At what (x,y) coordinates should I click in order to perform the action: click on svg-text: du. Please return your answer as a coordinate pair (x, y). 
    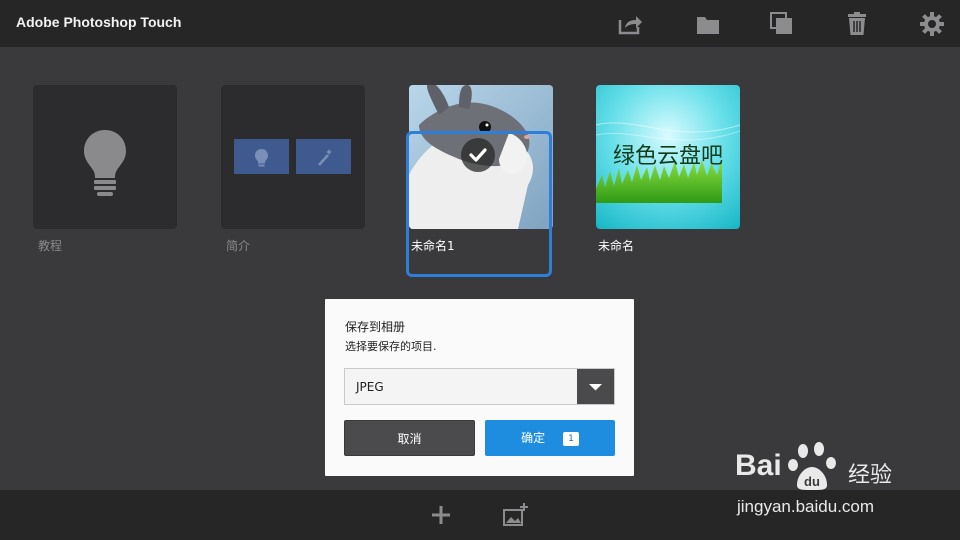
    Looking at the image, I should click on (812, 481).